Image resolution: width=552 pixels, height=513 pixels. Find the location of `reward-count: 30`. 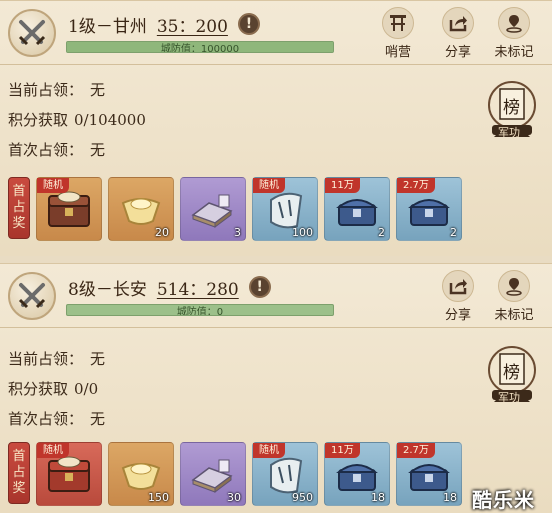

reward-count: 30 is located at coordinates (234, 497).